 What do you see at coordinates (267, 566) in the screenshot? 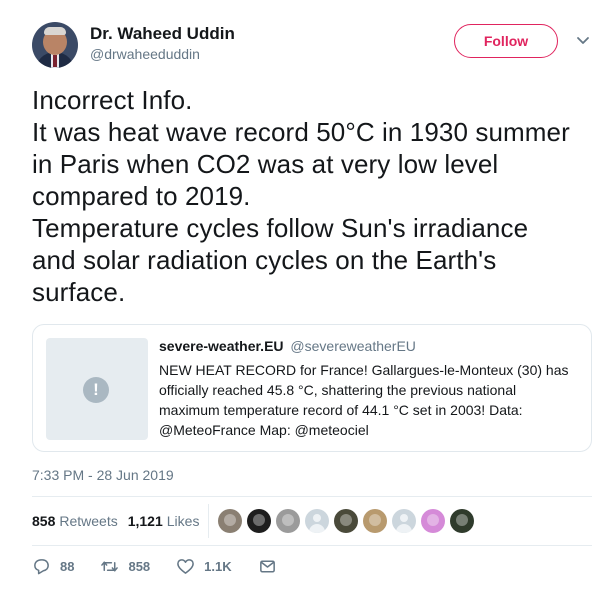
I see `envelope-icon` at bounding box center [267, 566].